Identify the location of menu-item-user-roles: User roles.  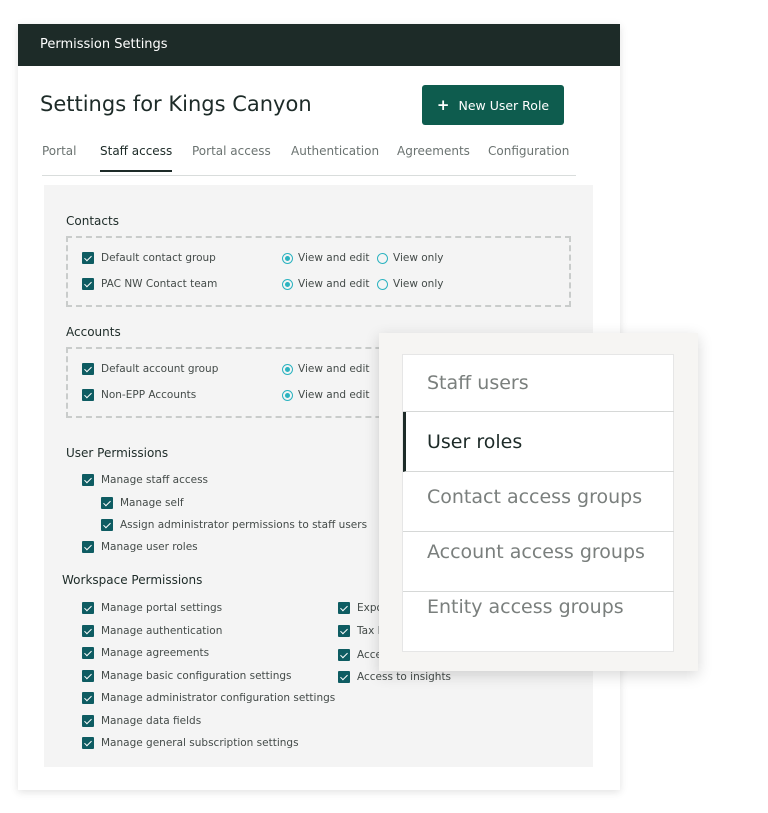
(538, 442).